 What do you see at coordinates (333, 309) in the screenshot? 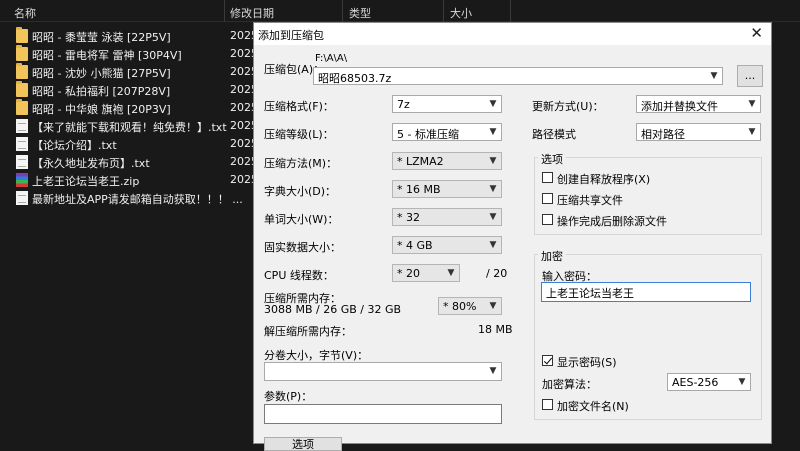
I see `memory-values: 3088 MB / 26 GB / 32 GB` at bounding box center [333, 309].